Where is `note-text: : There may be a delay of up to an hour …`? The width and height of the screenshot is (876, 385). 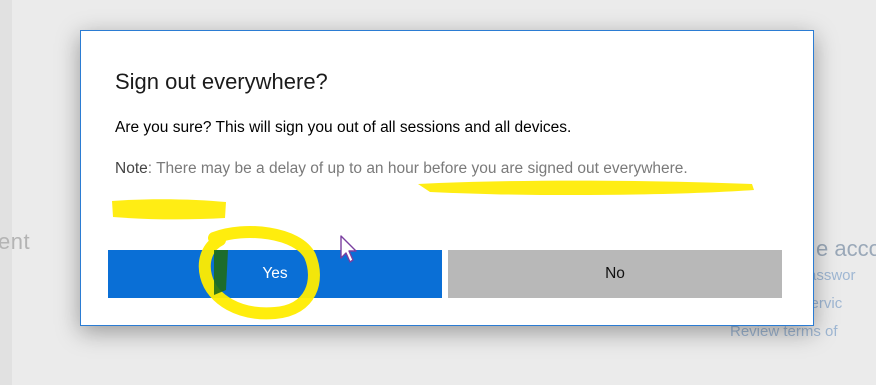 note-text: : There may be a delay of up to an hour … is located at coordinates (417, 168).